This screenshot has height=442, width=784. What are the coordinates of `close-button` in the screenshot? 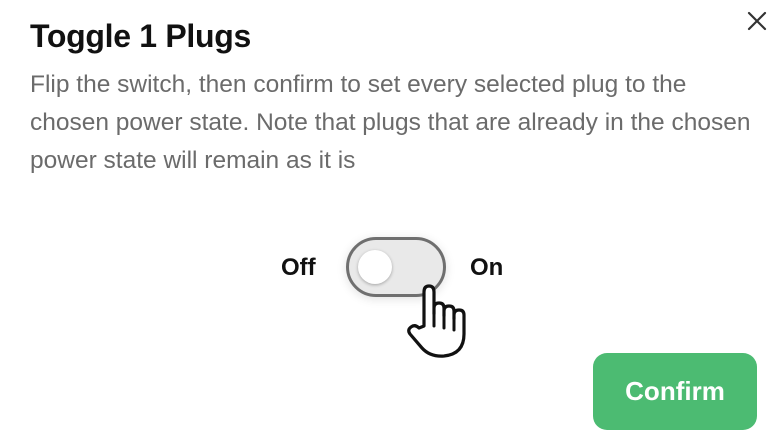 It's located at (757, 21).